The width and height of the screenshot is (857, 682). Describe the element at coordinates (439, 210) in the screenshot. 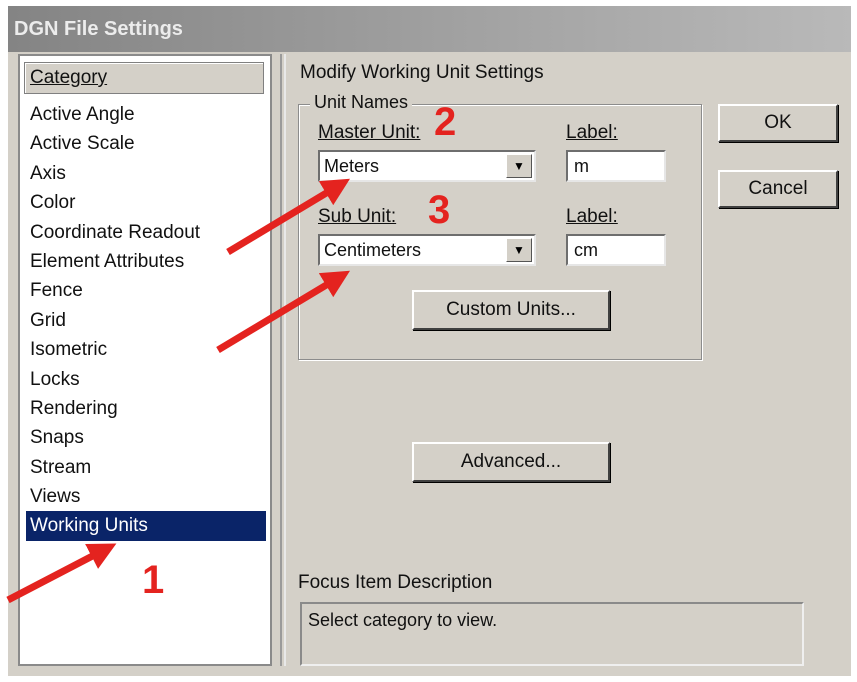

I see `annotation-step-3: 3` at that location.